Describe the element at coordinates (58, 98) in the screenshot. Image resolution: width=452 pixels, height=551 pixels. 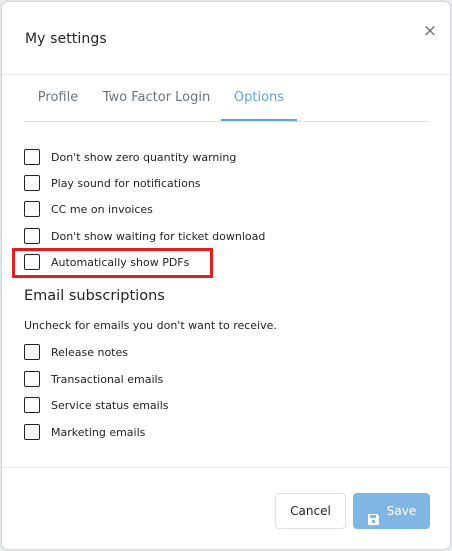
I see `tab-profile: Profile` at that location.